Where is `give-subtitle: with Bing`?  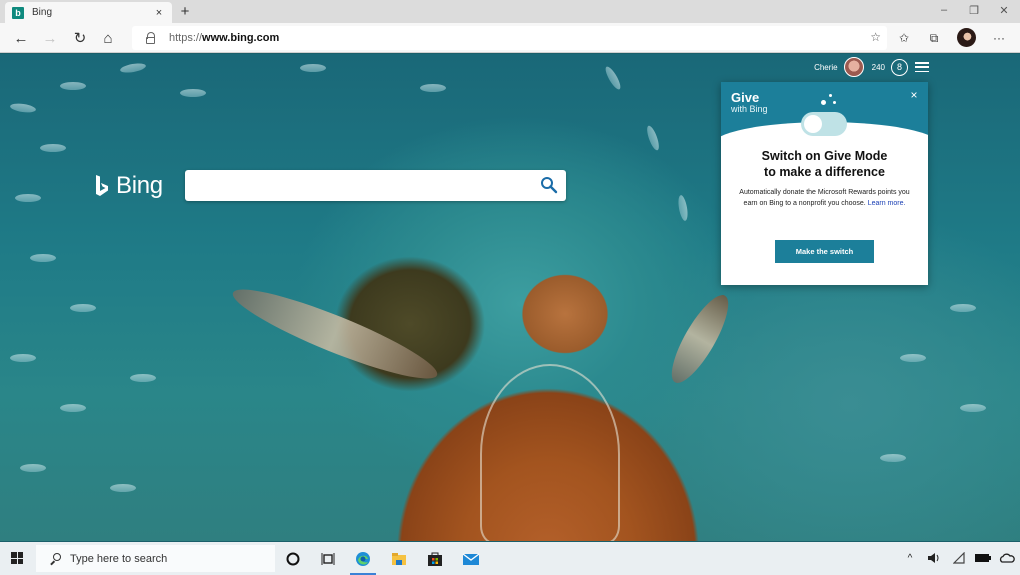
give-subtitle: with Bing is located at coordinates (749, 109).